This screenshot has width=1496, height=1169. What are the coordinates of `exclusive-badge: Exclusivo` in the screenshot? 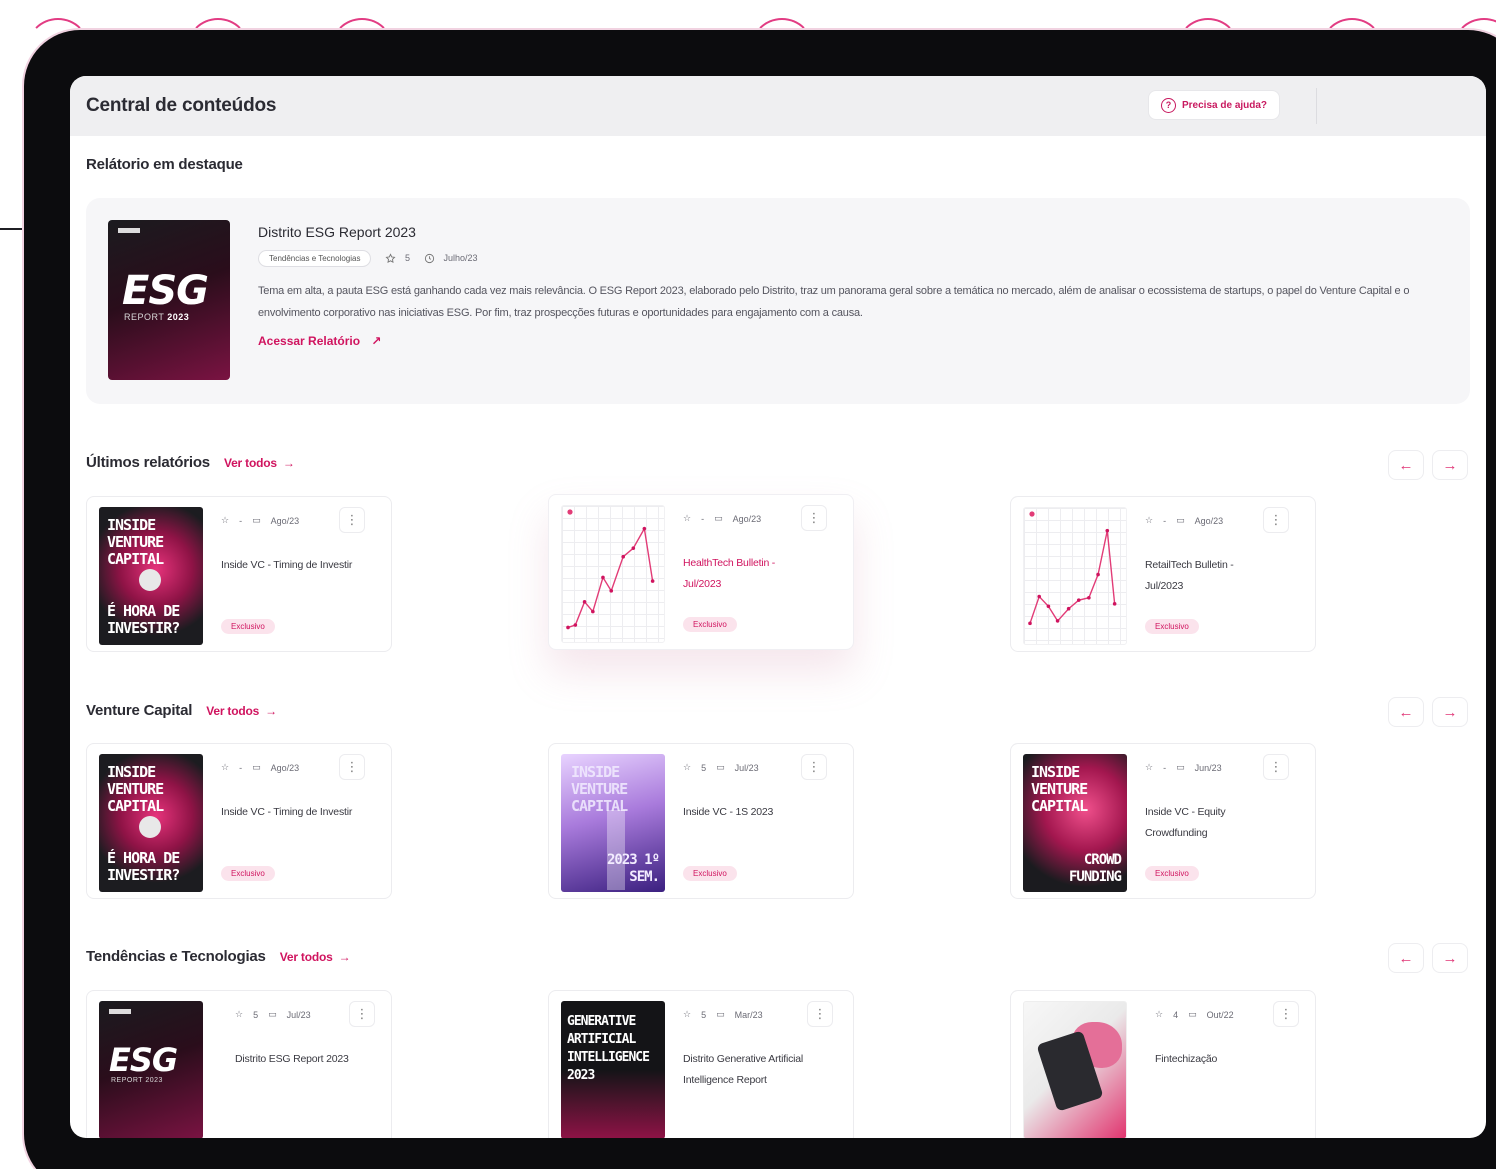 It's located at (1172, 626).